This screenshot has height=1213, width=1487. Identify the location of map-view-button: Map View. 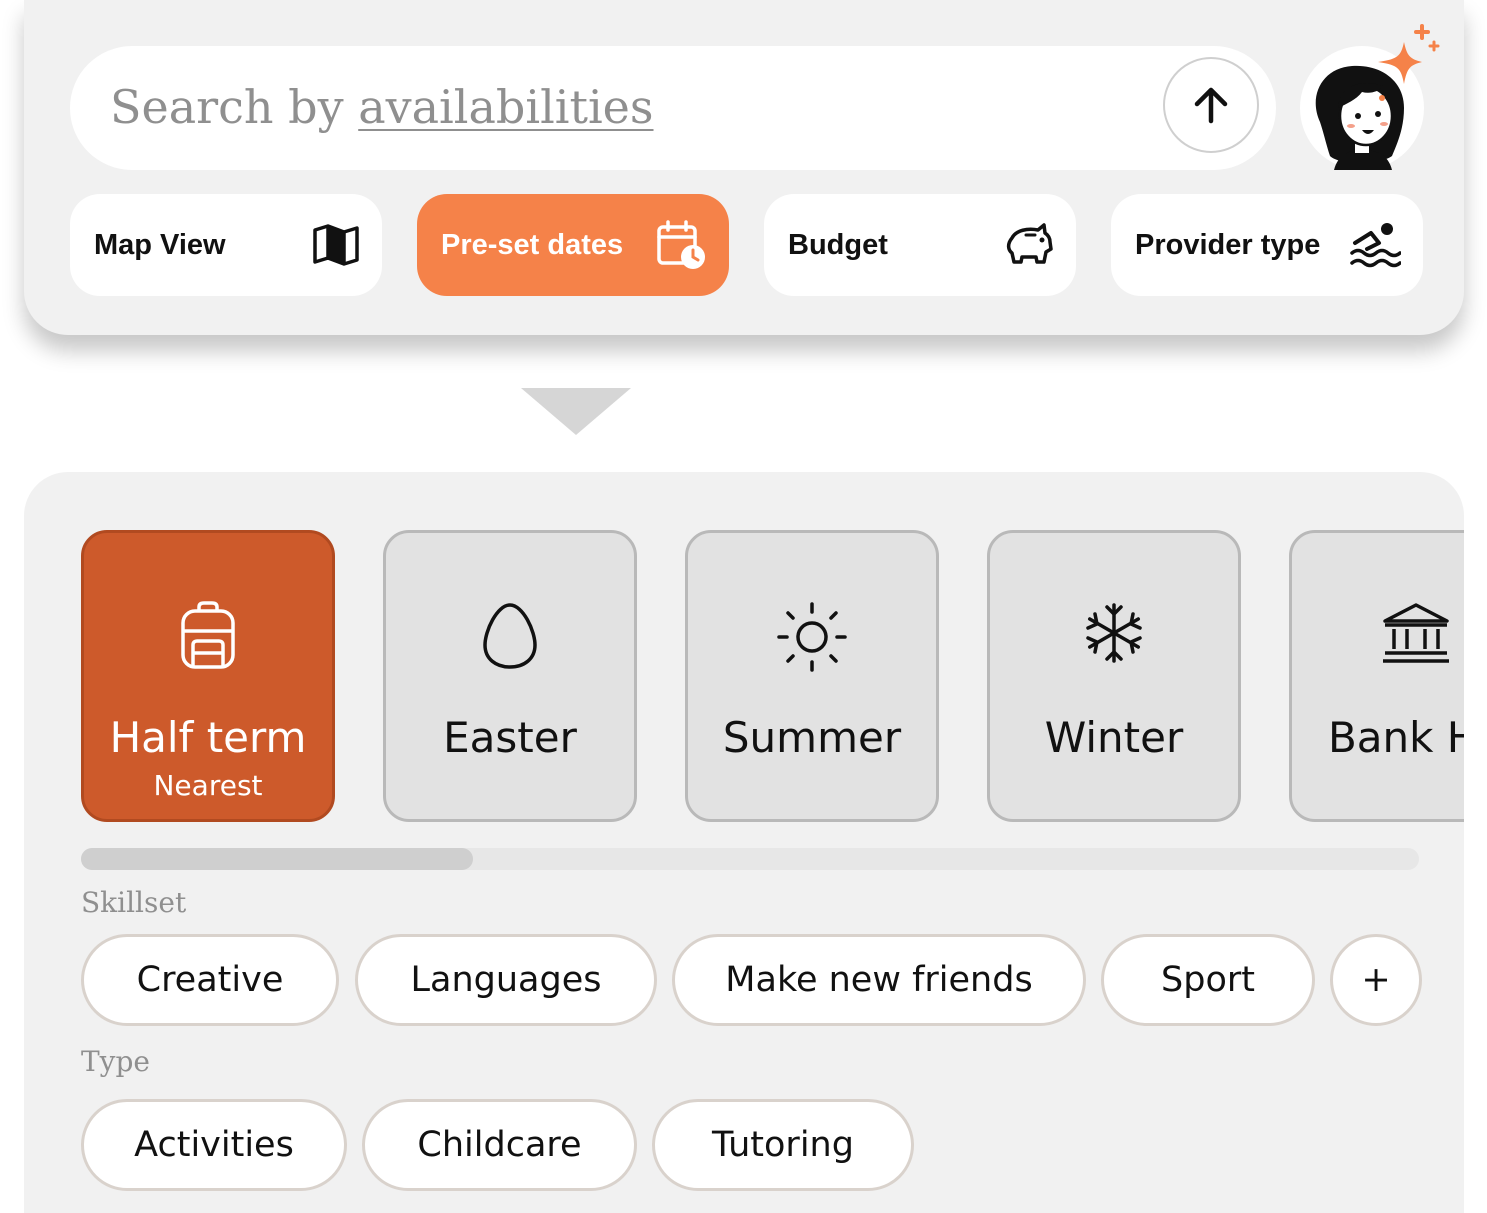
(226, 245).